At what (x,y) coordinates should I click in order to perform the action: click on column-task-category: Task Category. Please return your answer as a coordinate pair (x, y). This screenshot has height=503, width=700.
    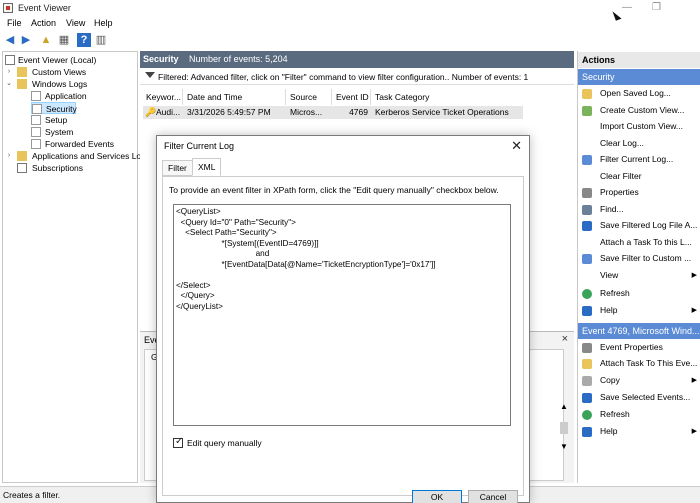
    Looking at the image, I should click on (447, 97).